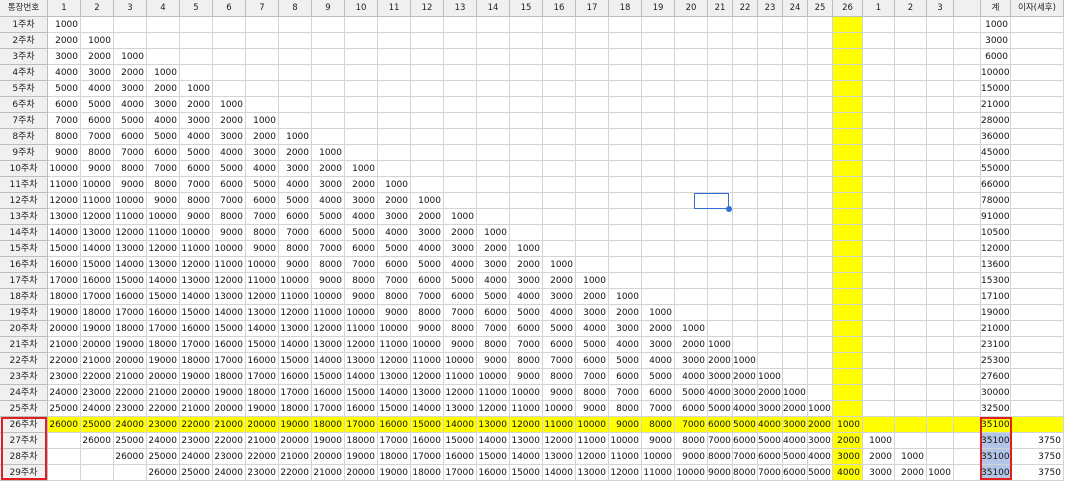 This screenshot has width=1083, height=487. What do you see at coordinates (196, 393) in the screenshot?
I see `grid-cell: 20000` at bounding box center [196, 393].